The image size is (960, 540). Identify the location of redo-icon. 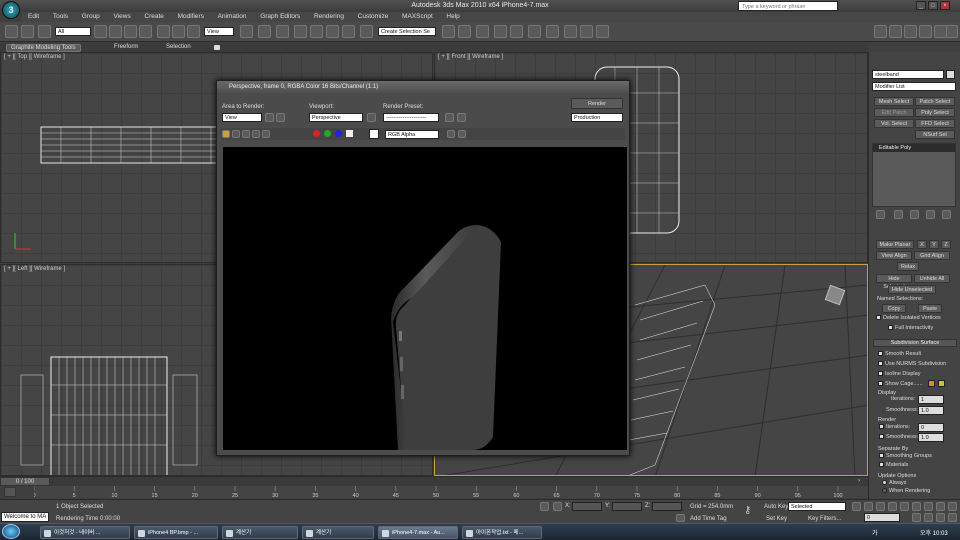
(27, 31).